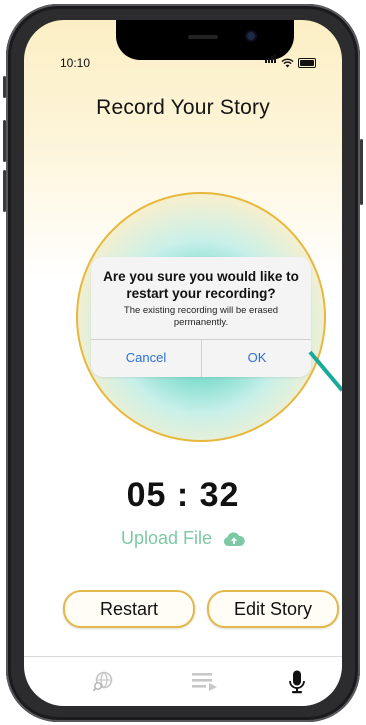 This screenshot has width=366, height=725. What do you see at coordinates (361, 172) in the screenshot?
I see `power-button` at bounding box center [361, 172].